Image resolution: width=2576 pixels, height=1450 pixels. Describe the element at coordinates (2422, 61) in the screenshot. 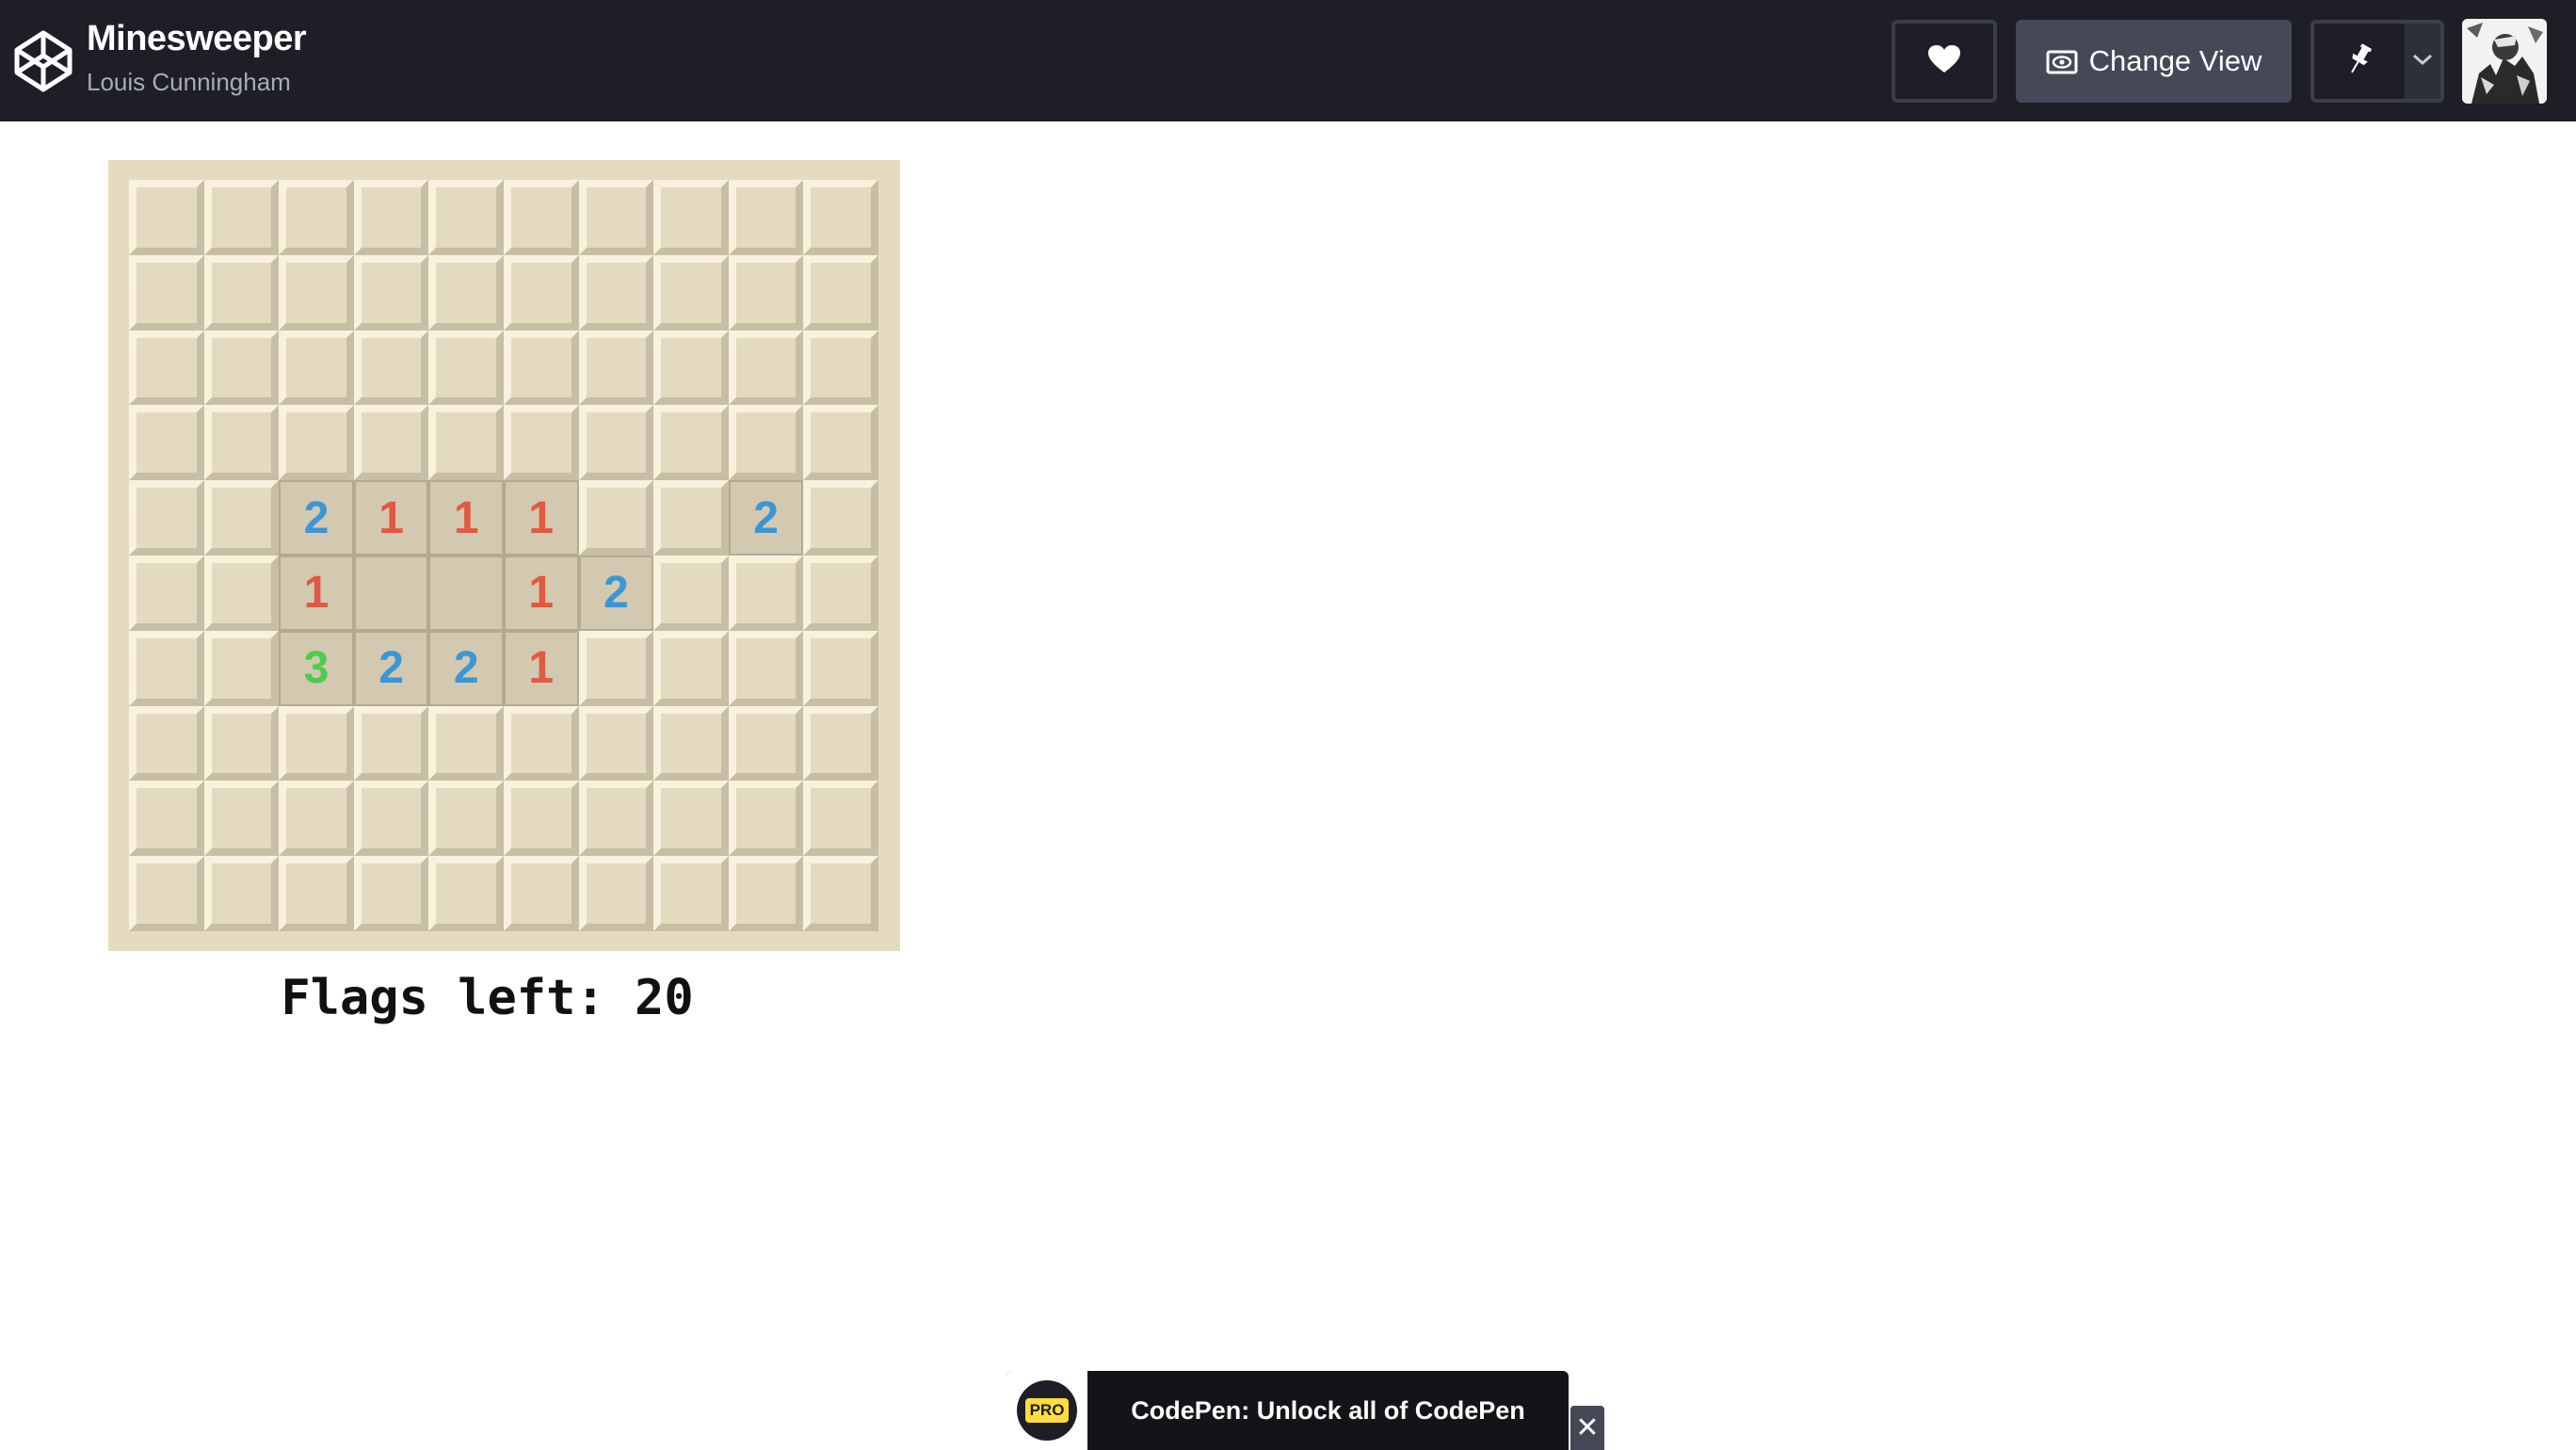

I see `pin-menu-toggle` at that location.